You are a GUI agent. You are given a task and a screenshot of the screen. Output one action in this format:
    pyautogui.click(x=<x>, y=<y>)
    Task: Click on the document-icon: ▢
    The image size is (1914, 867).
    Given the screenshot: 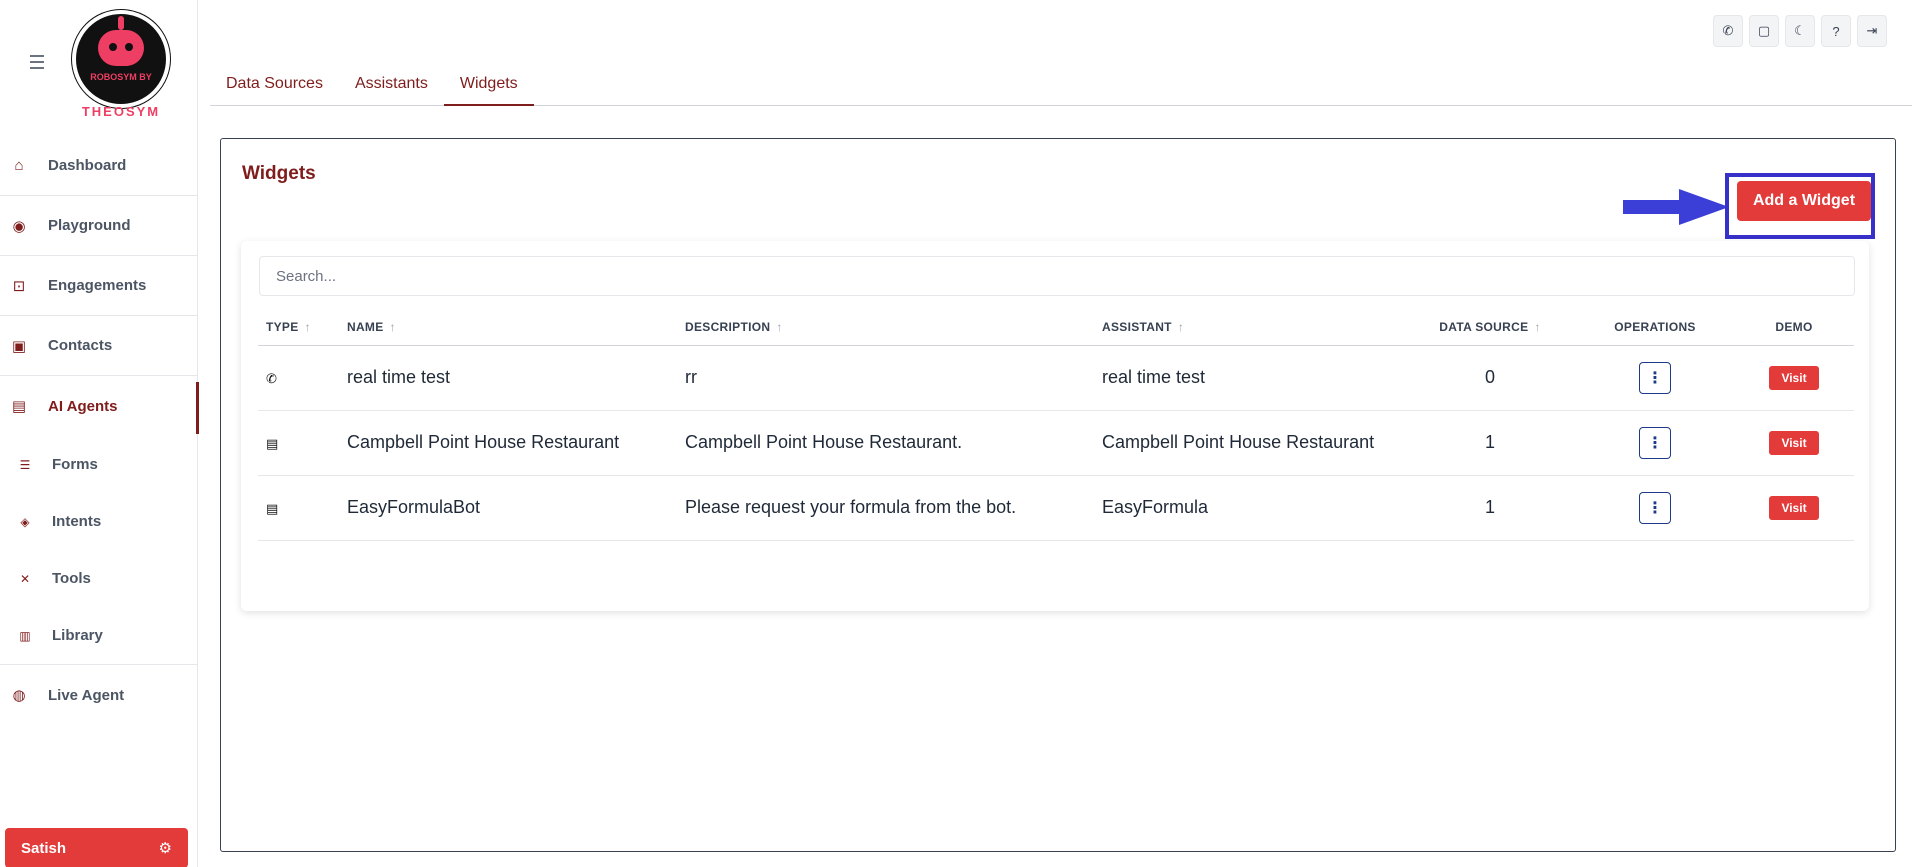 What is the action you would take?
    pyautogui.click(x=1764, y=31)
    